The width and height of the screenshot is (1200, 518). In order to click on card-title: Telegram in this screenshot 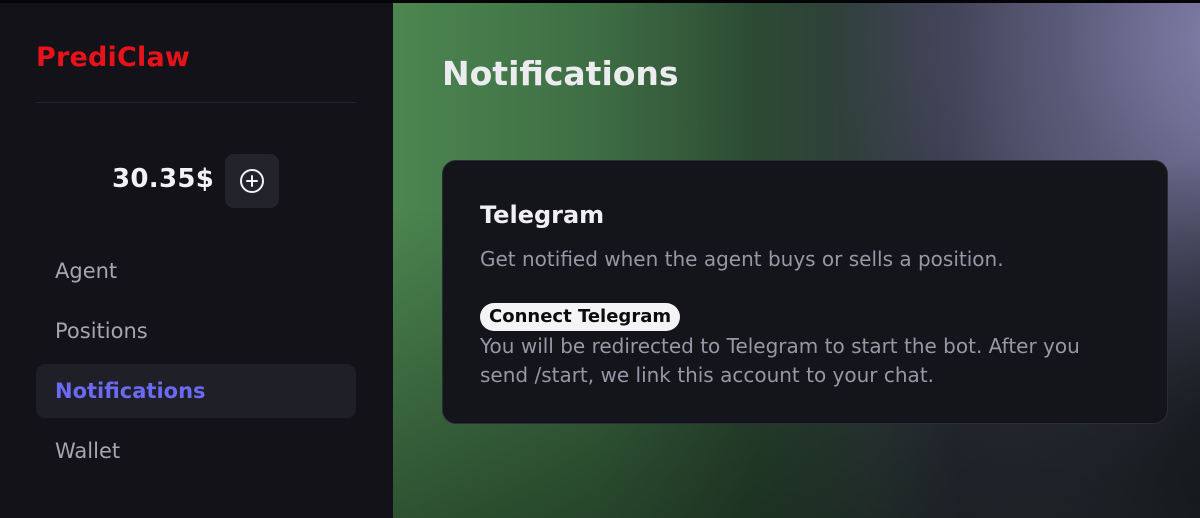, I will do `click(542, 215)`.